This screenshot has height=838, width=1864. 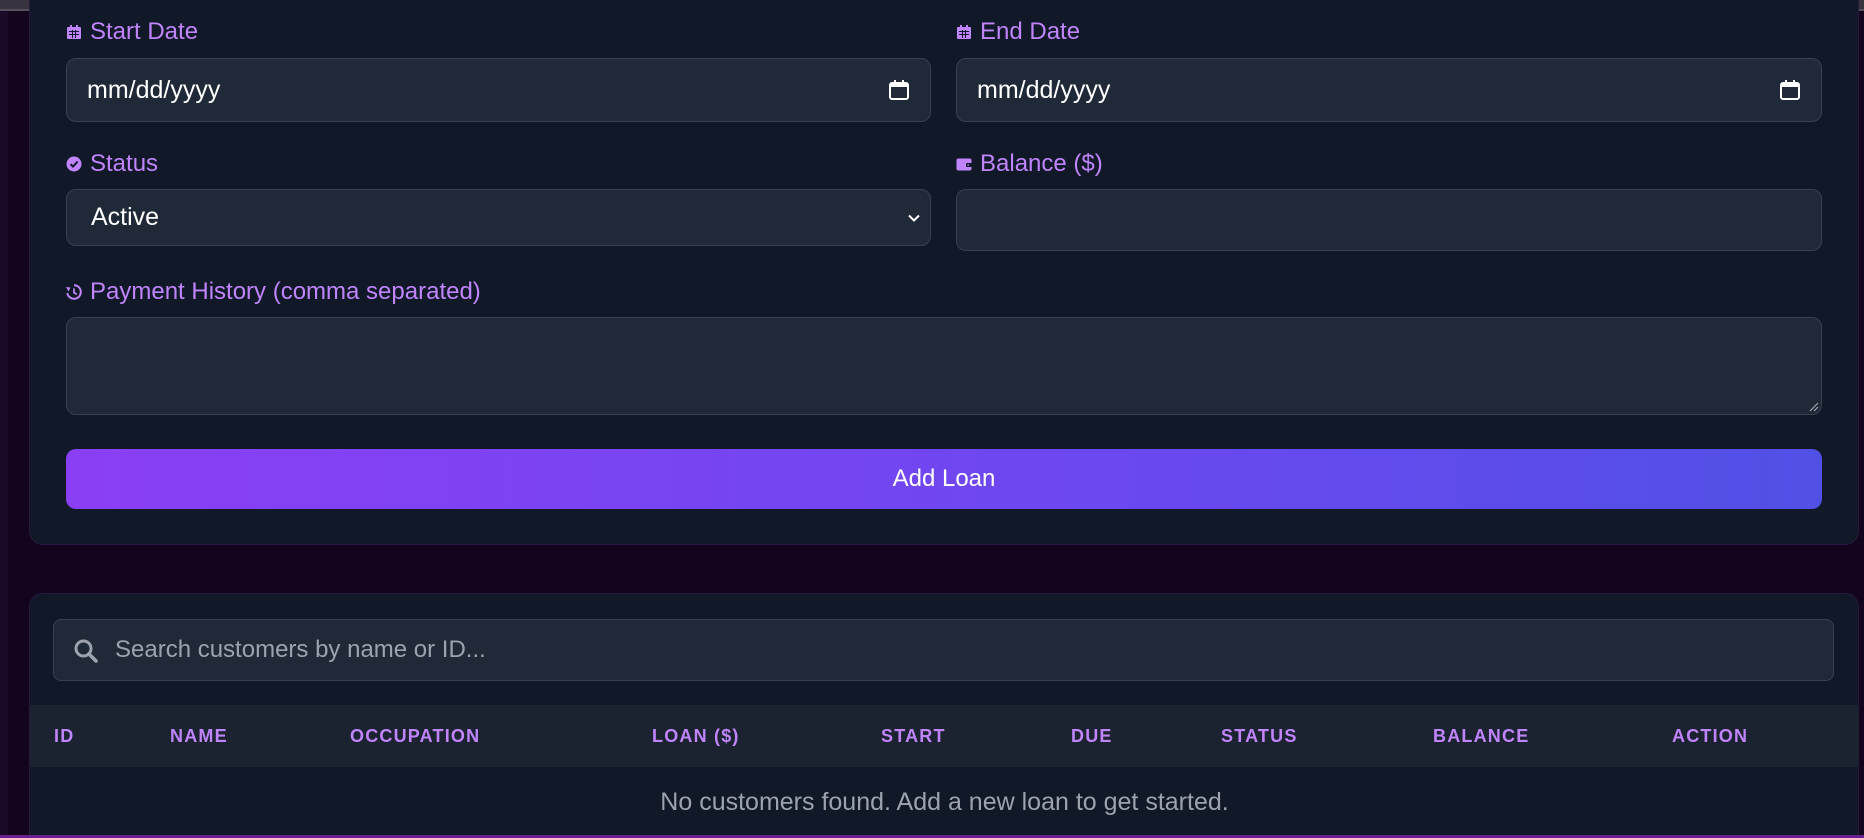 What do you see at coordinates (132, 32) in the screenshot?
I see `start-date-label: Start Date` at bounding box center [132, 32].